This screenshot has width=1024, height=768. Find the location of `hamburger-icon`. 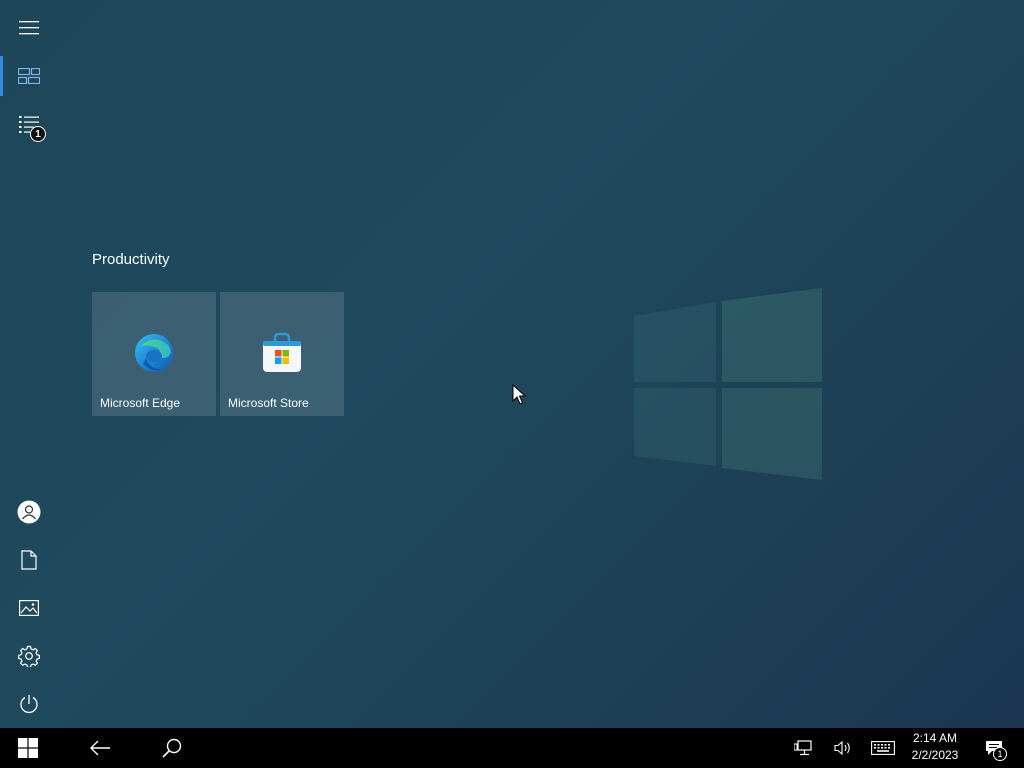

hamburger-icon is located at coordinates (29, 28).